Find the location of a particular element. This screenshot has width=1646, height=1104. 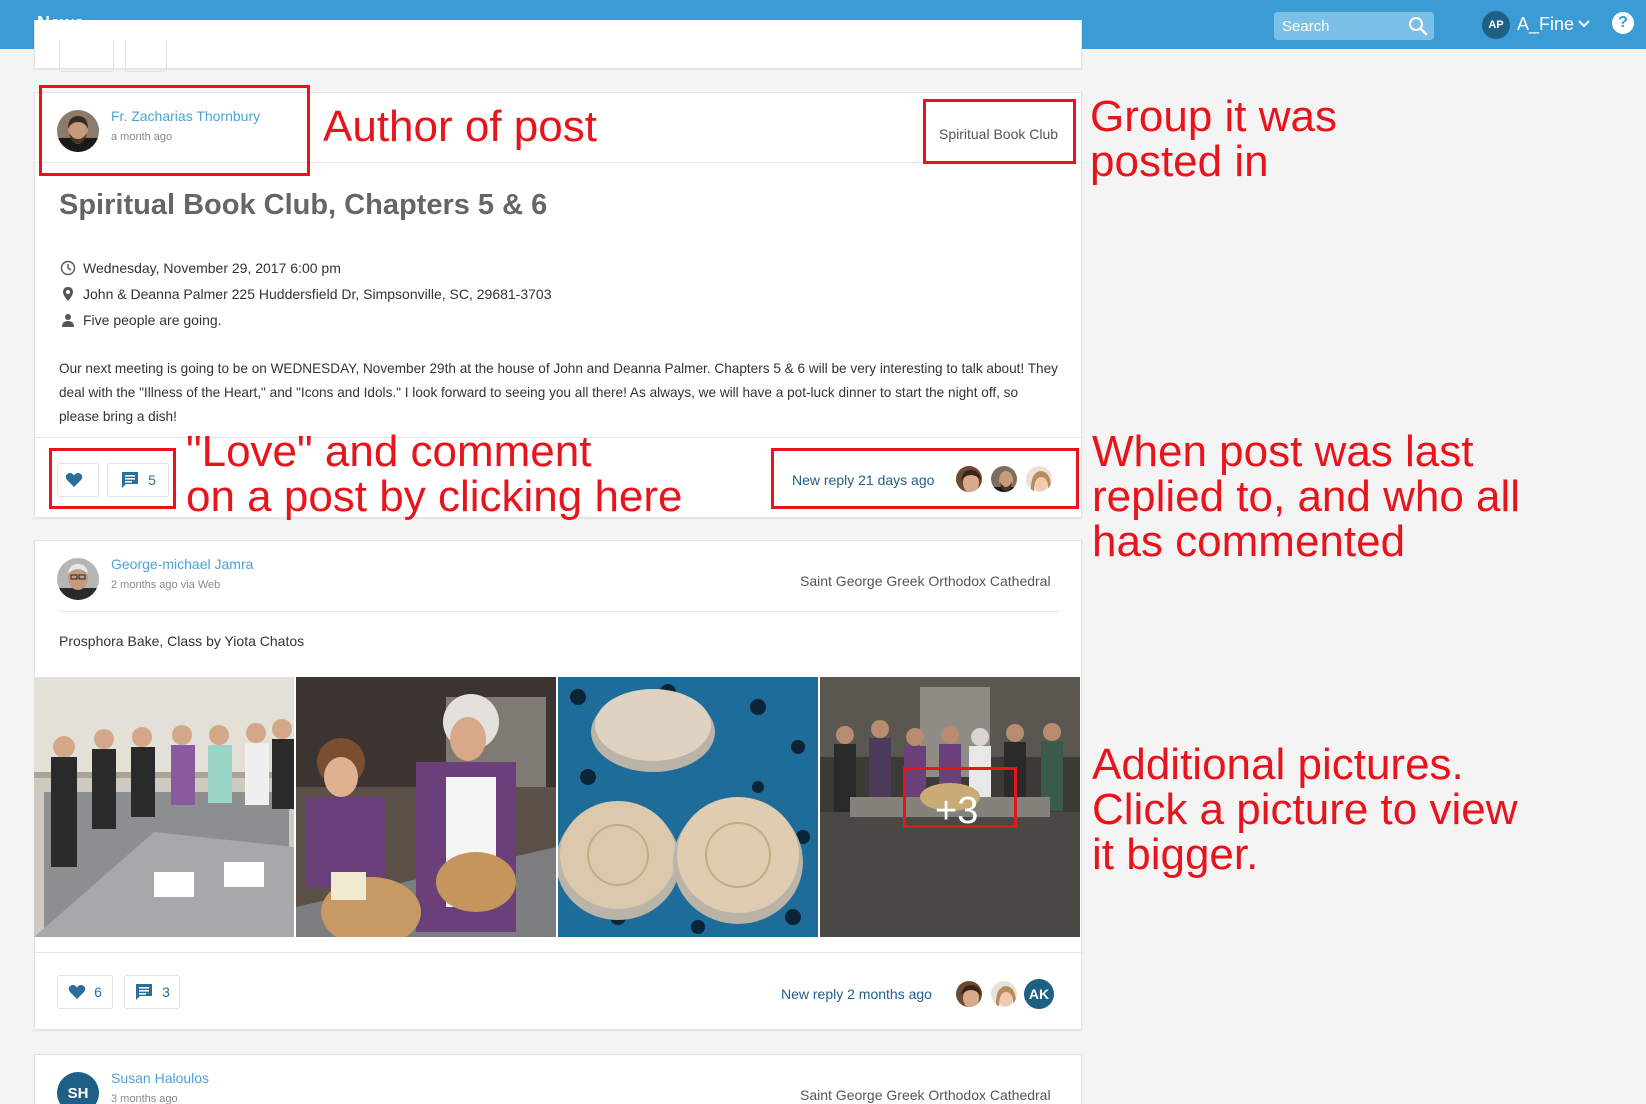

help-icon: ? is located at coordinates (1623, 23).